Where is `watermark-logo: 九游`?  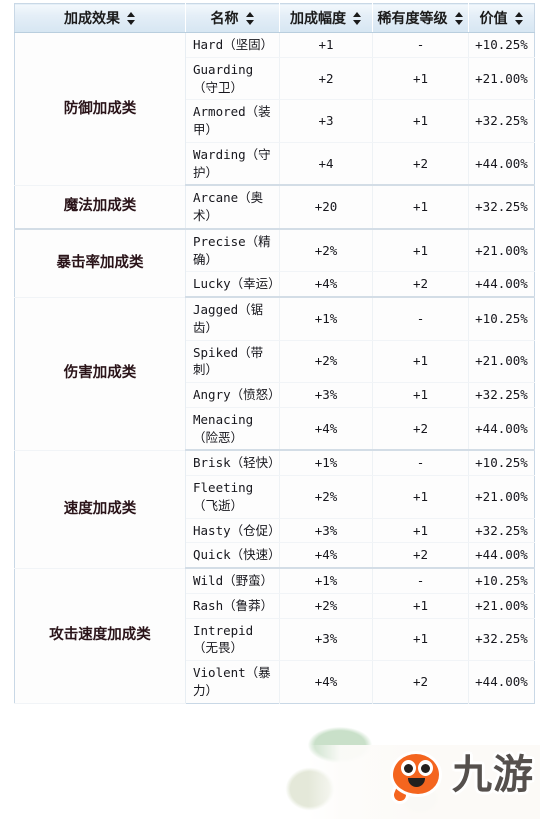
watermark-logo: 九游 is located at coordinates (461, 778).